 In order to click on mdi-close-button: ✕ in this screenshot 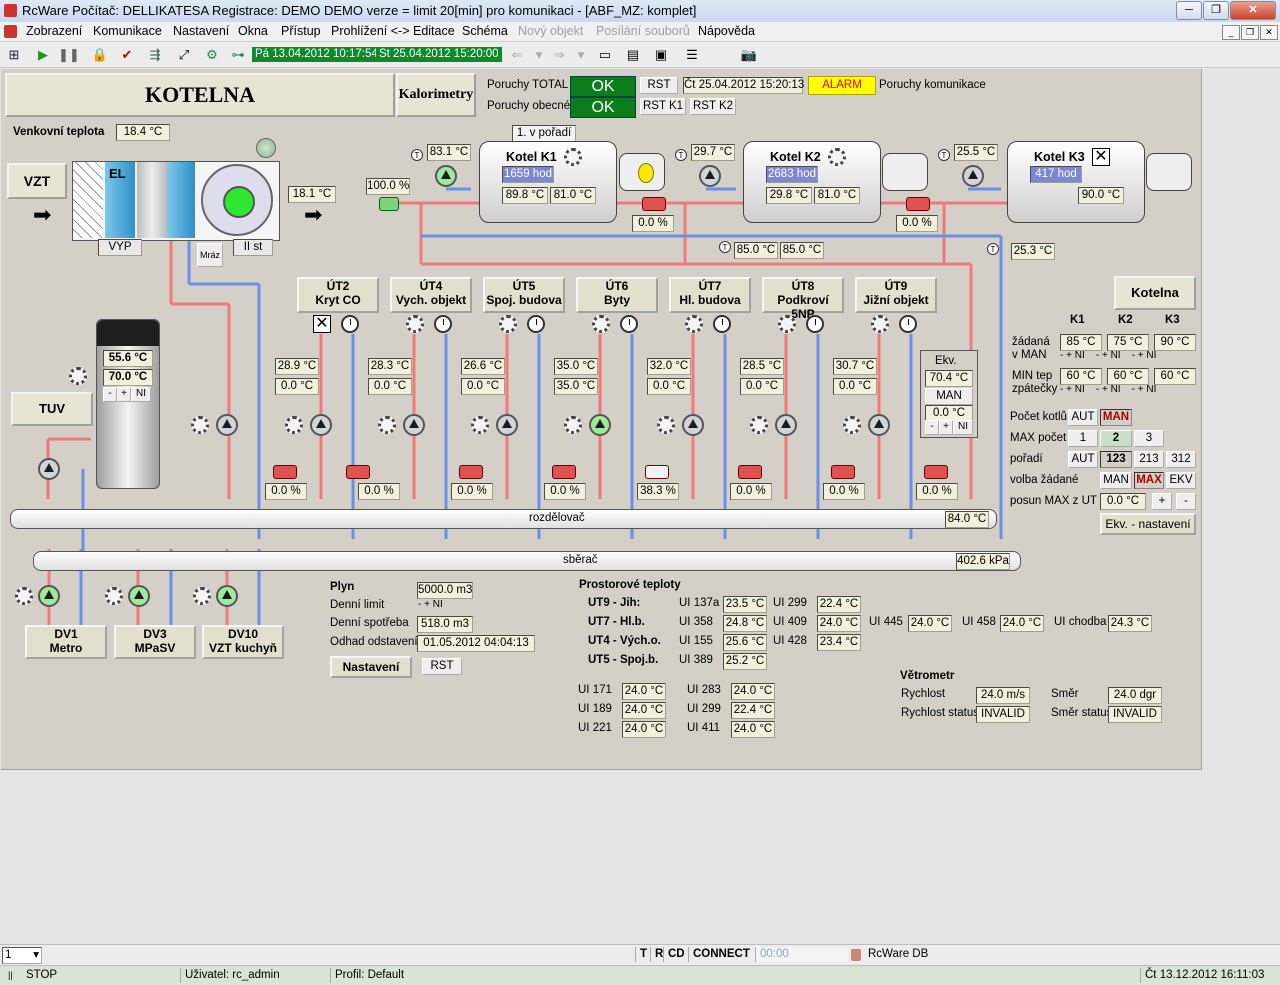, I will do `click(1269, 32)`.